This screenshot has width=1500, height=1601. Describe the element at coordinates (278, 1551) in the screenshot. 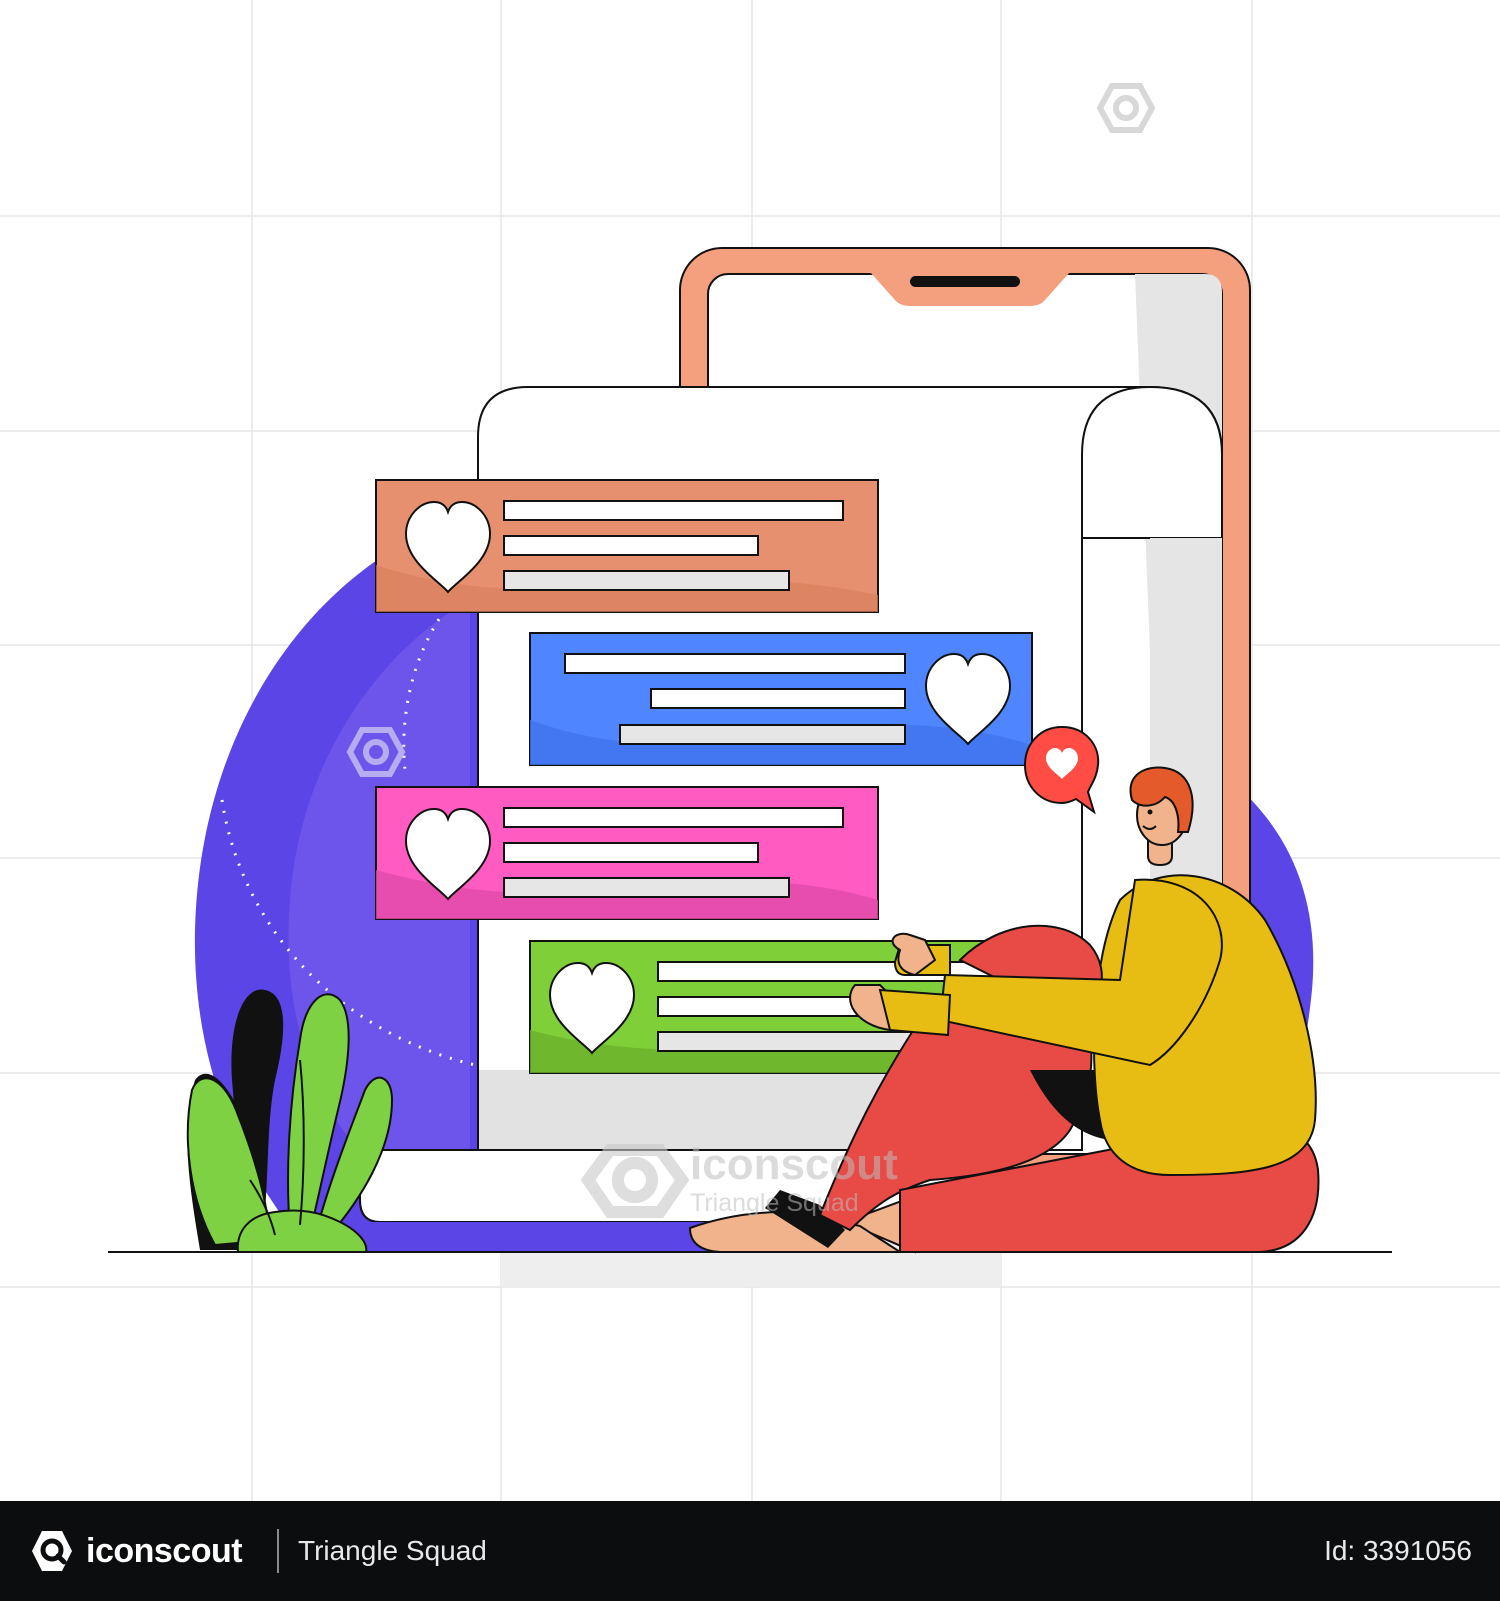

I see `footer-divider` at that location.